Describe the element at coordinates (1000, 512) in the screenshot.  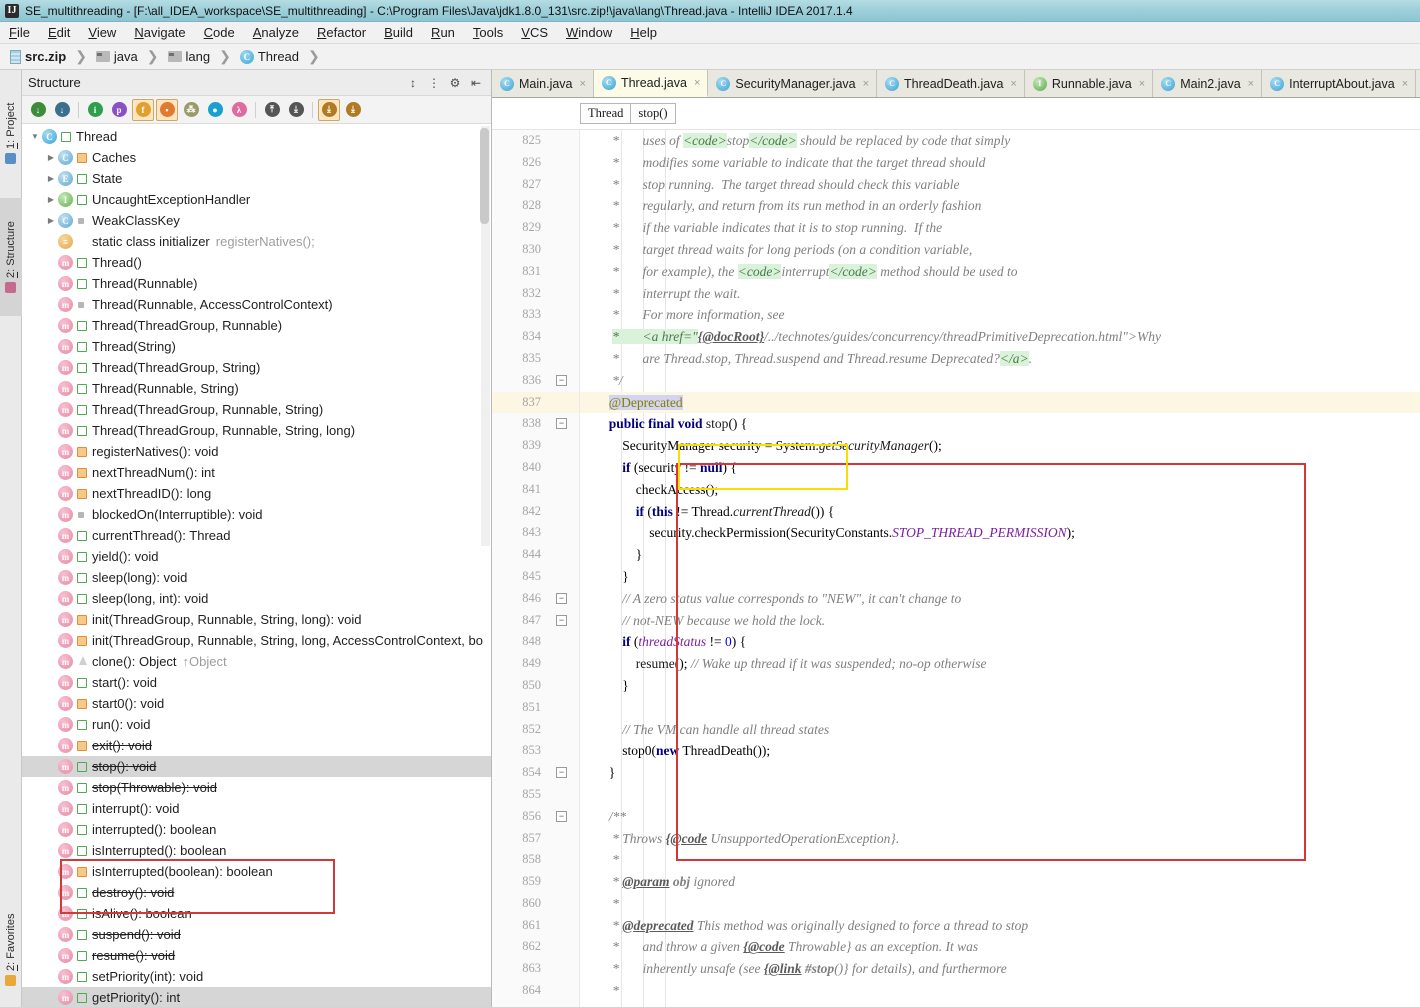
I see `code-line: if (this != Thread.currentThread()) {` at that location.